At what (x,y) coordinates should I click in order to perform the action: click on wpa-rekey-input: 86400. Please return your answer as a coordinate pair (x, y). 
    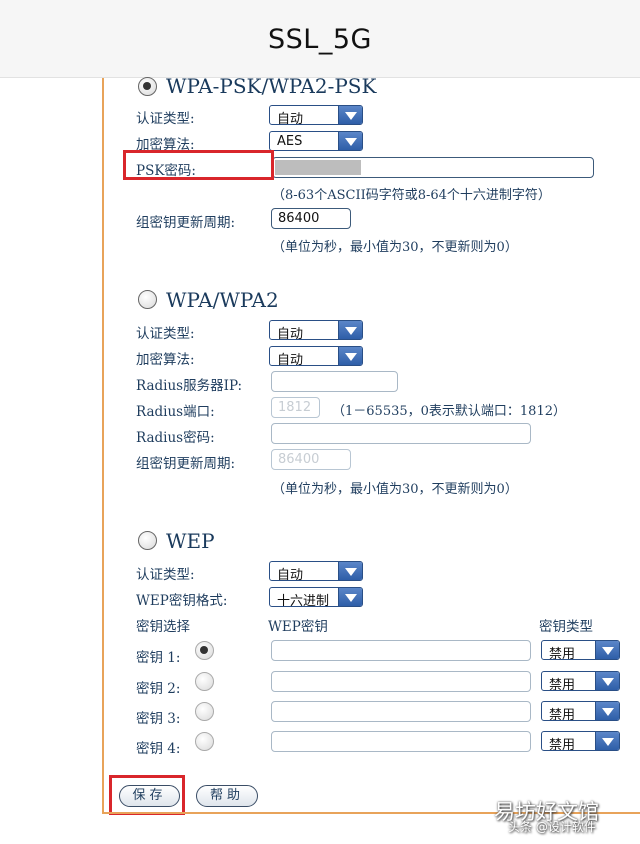
    Looking at the image, I should click on (311, 459).